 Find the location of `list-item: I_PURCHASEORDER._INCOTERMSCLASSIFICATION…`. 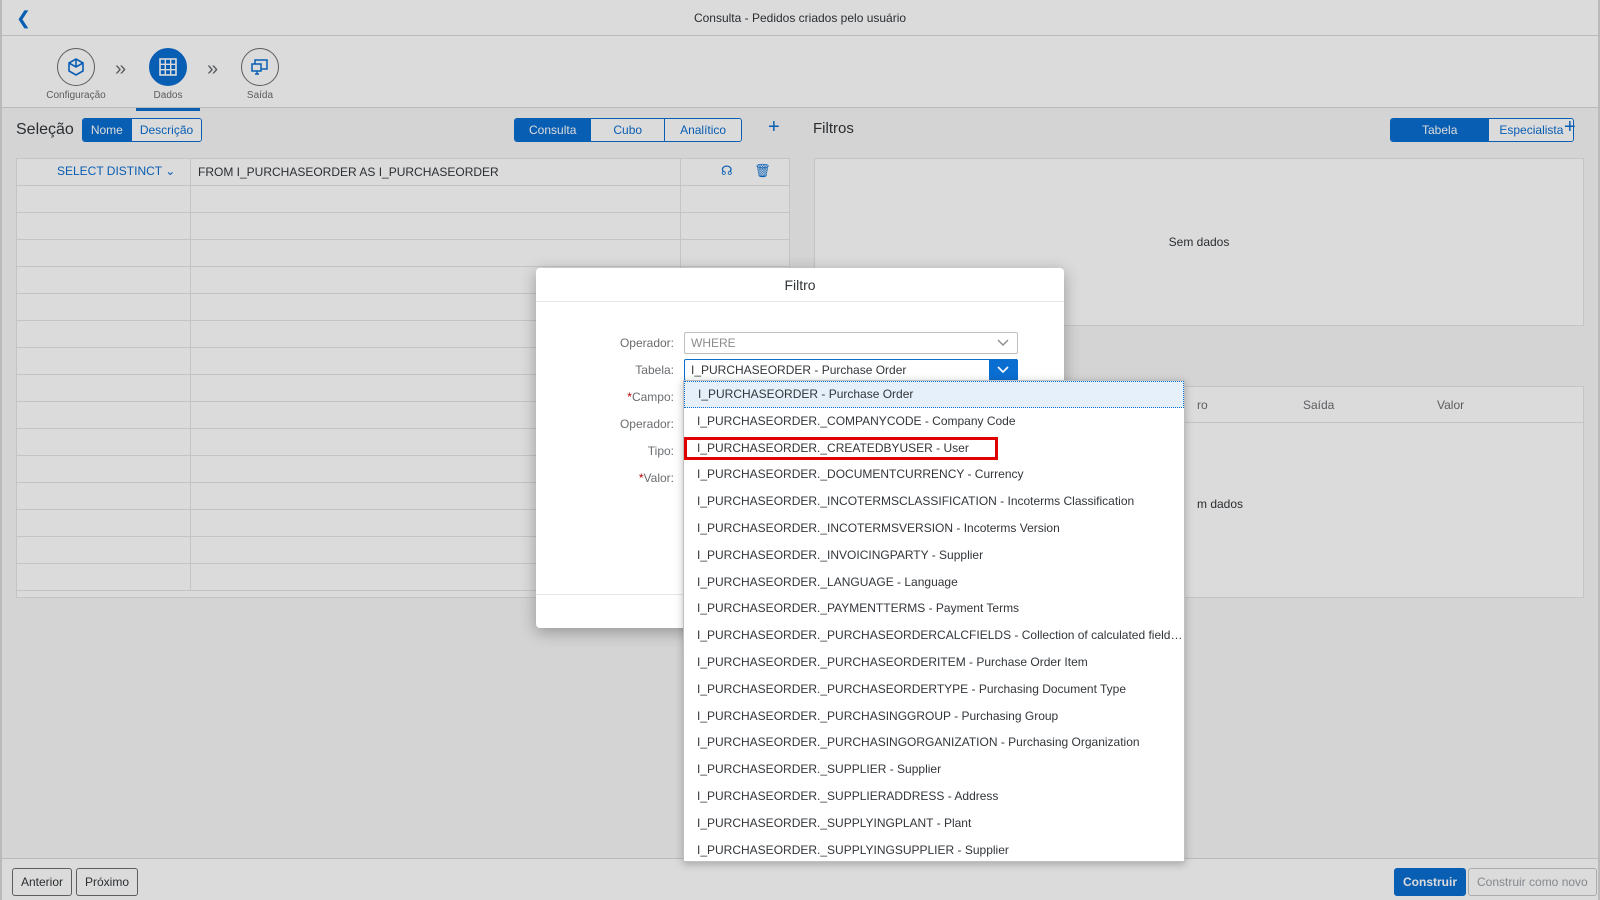

list-item: I_PURCHASEORDER._INCOTERMSCLASSIFICATION… is located at coordinates (934, 501).